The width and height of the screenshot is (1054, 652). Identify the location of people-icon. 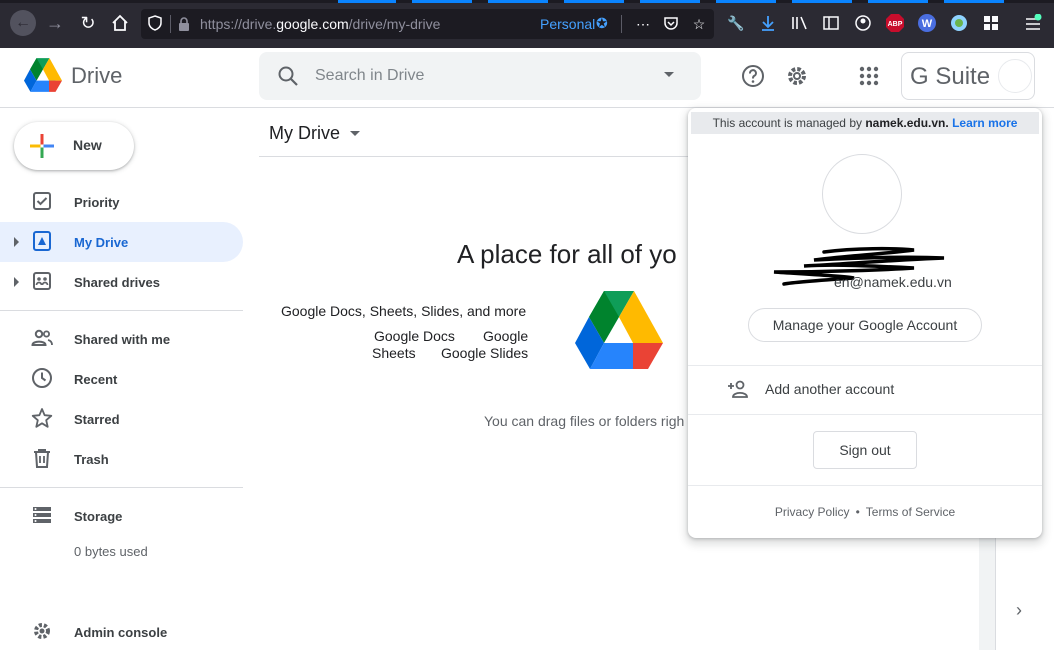
(42, 338).